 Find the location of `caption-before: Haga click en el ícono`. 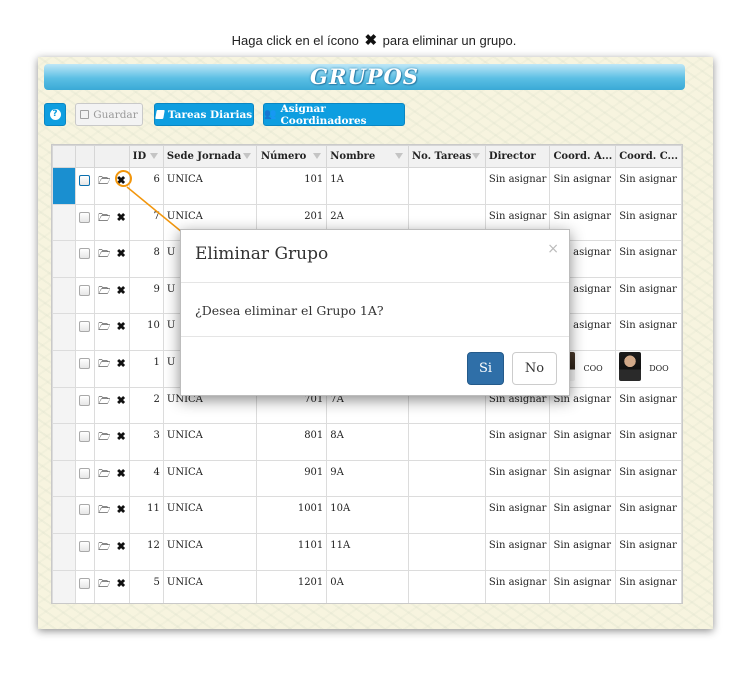

caption-before: Haga click en el ícono is located at coordinates (295, 40).